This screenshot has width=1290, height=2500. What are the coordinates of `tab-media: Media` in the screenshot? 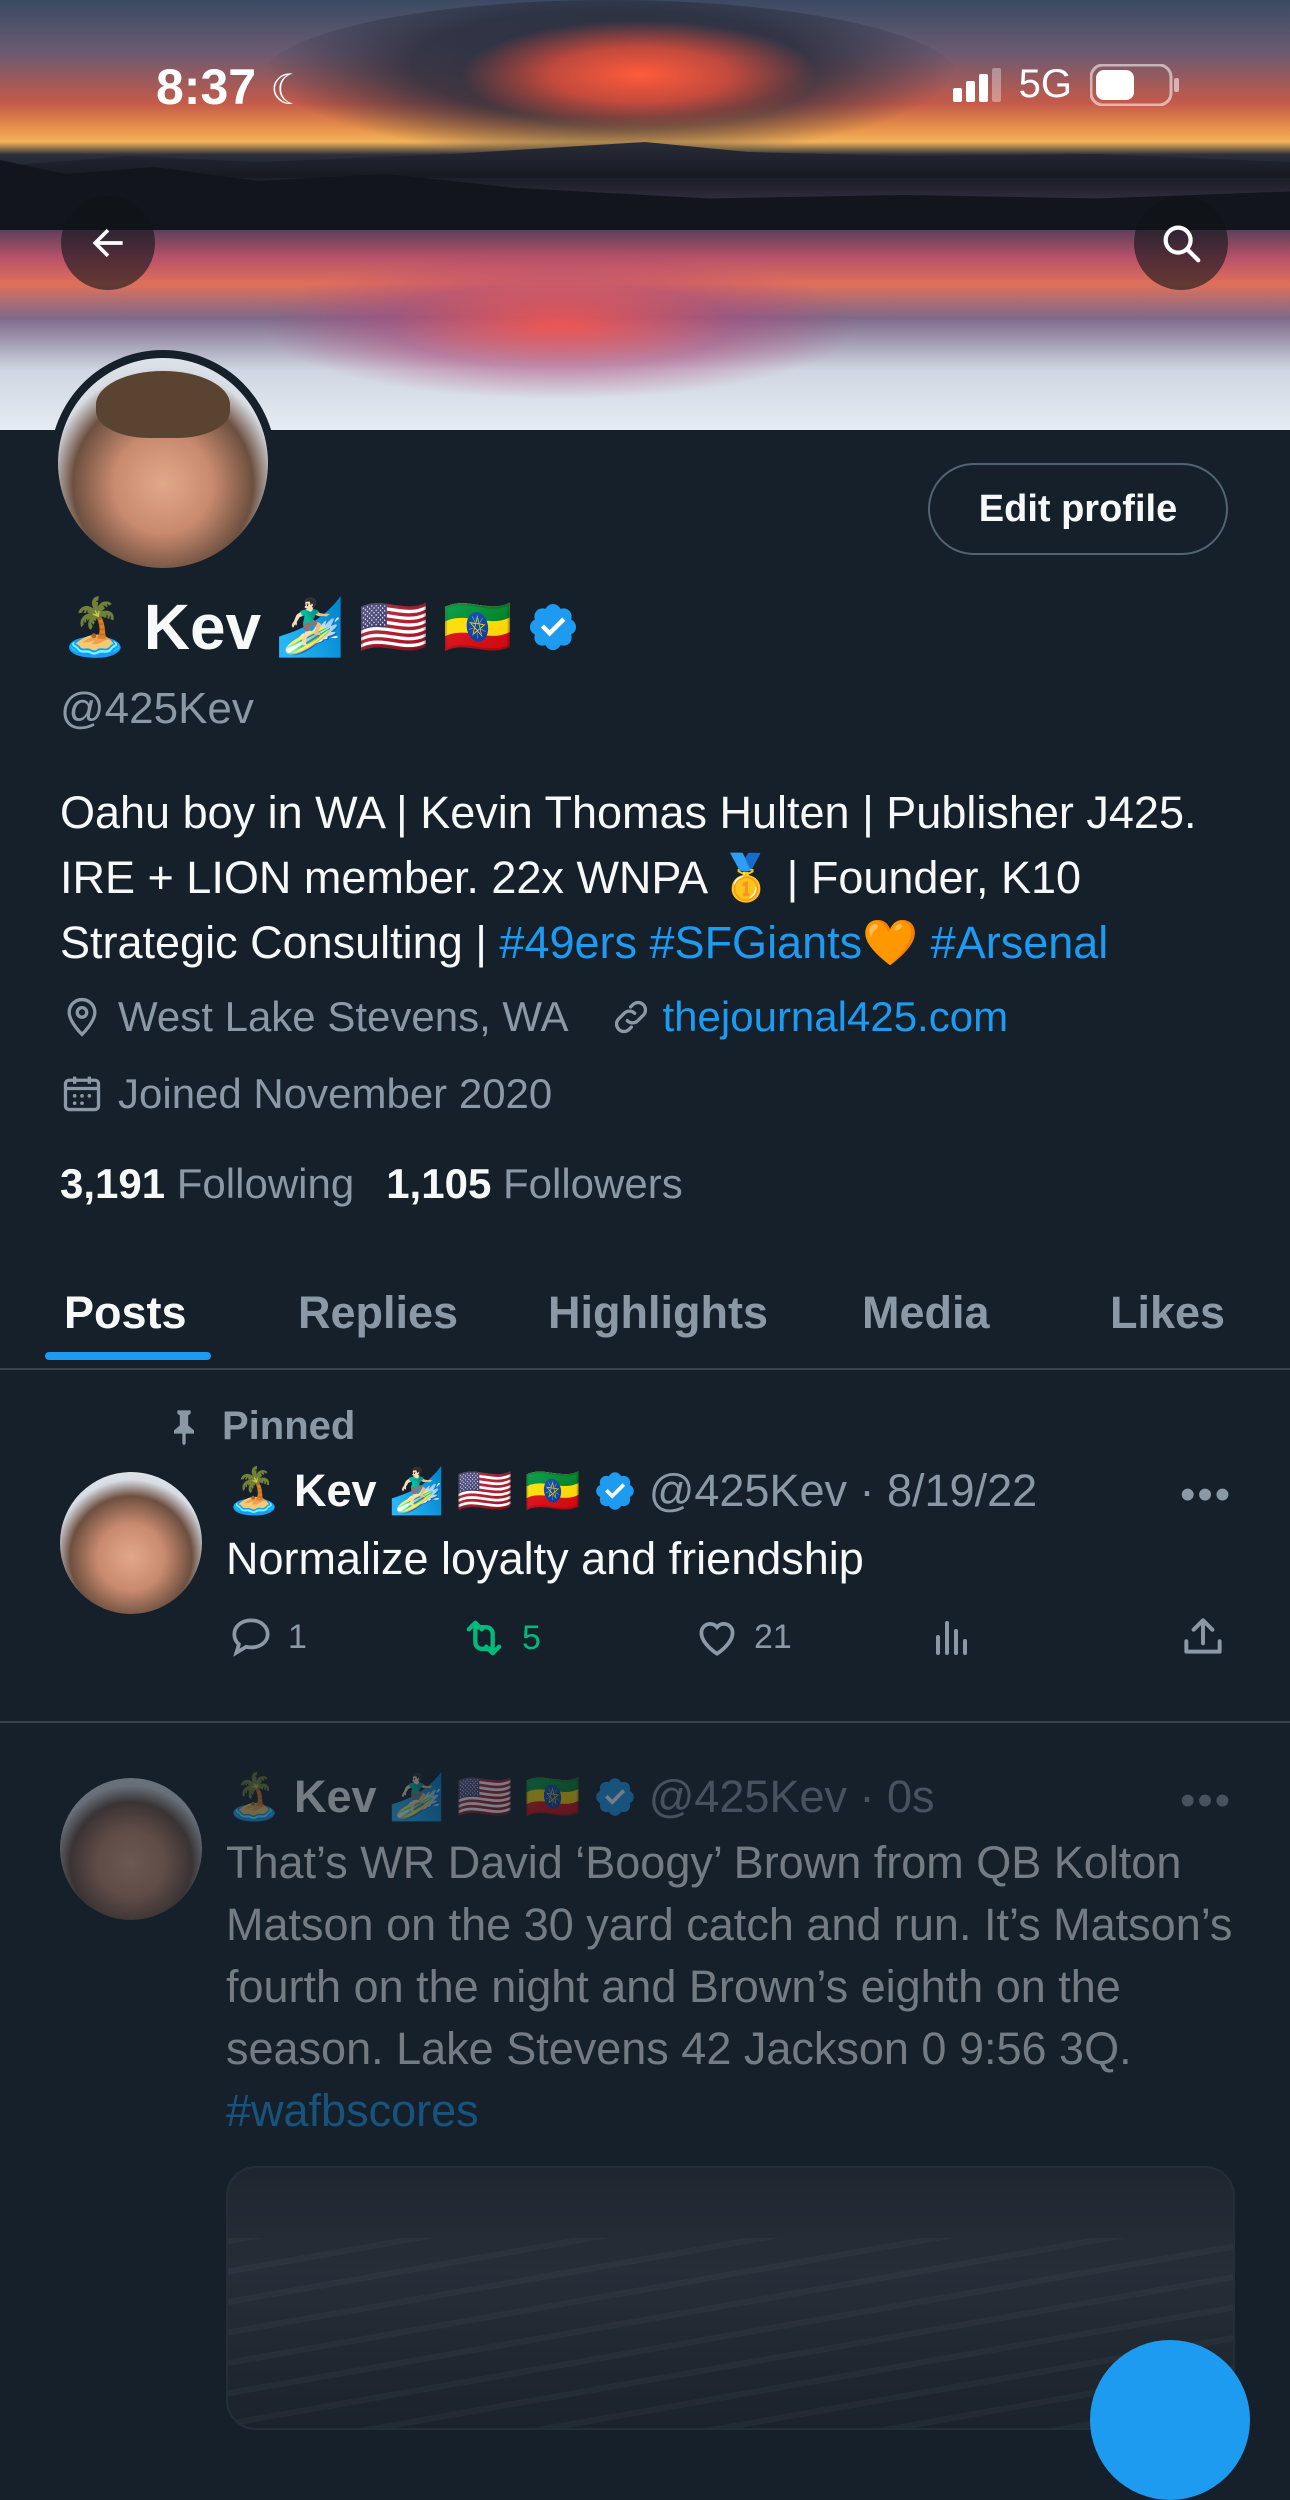 It's located at (926, 1313).